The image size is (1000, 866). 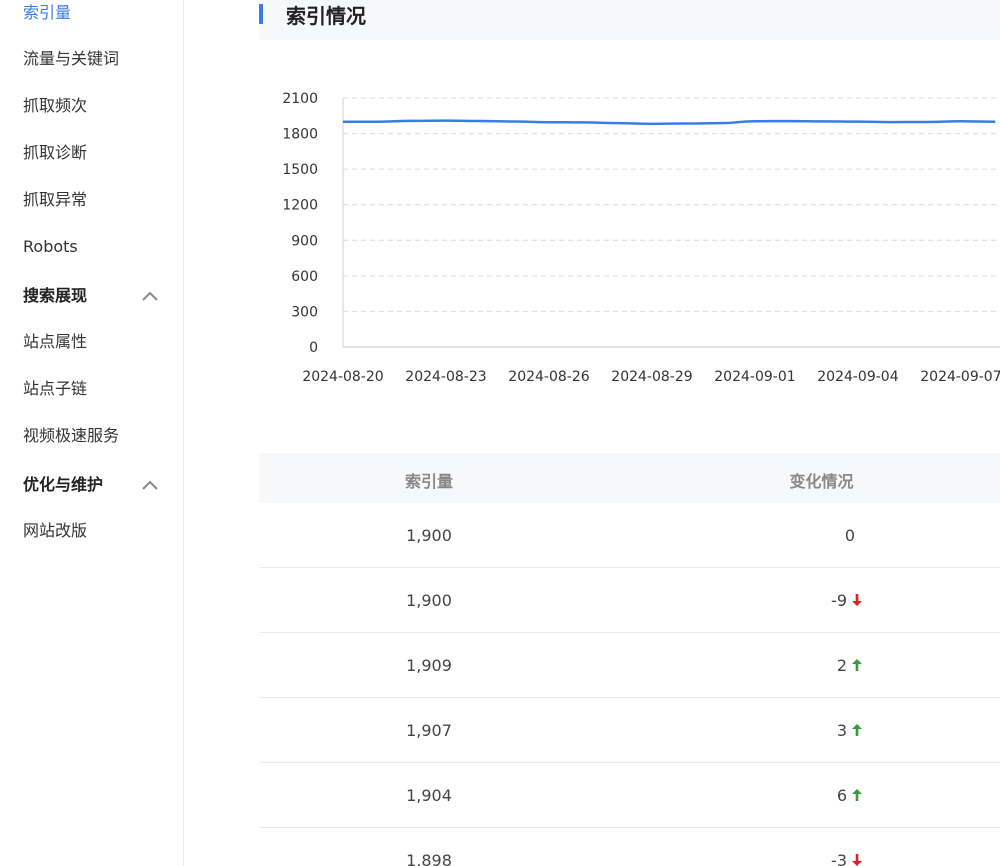 I want to click on column-header-change: 变化情况, so click(x=821, y=481).